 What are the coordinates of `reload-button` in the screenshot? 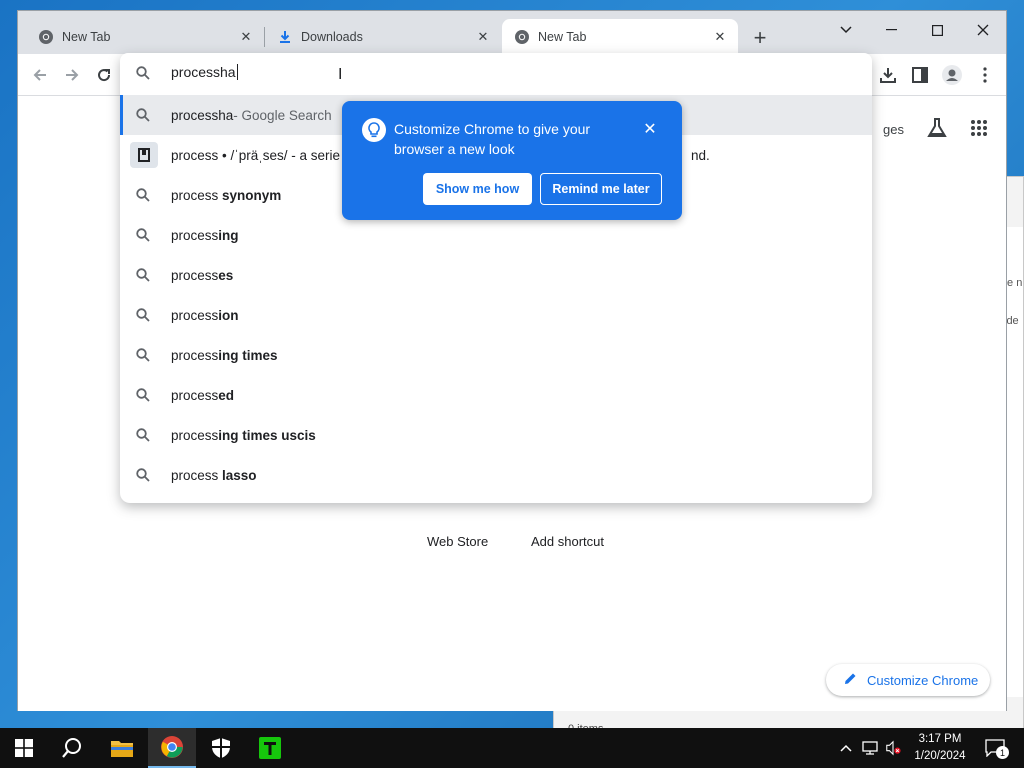 It's located at (104, 75).